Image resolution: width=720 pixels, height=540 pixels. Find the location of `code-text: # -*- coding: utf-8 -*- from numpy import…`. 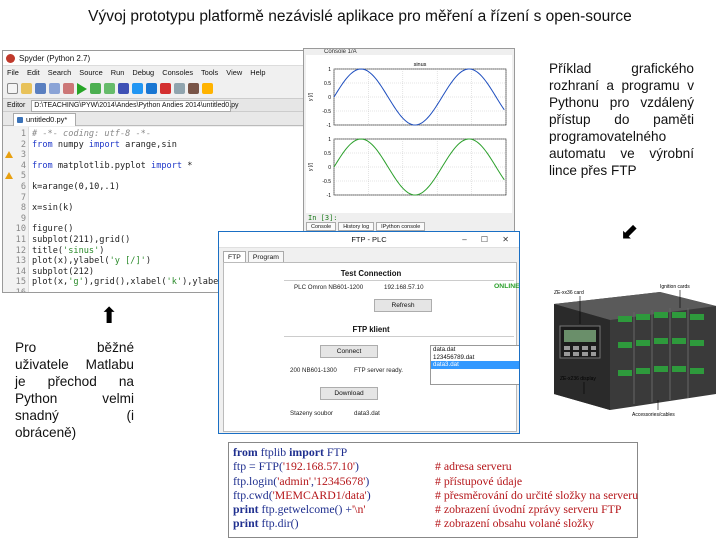

code-text: # -*- coding: utf-8 -*- from numpy import… is located at coordinates (131, 209).